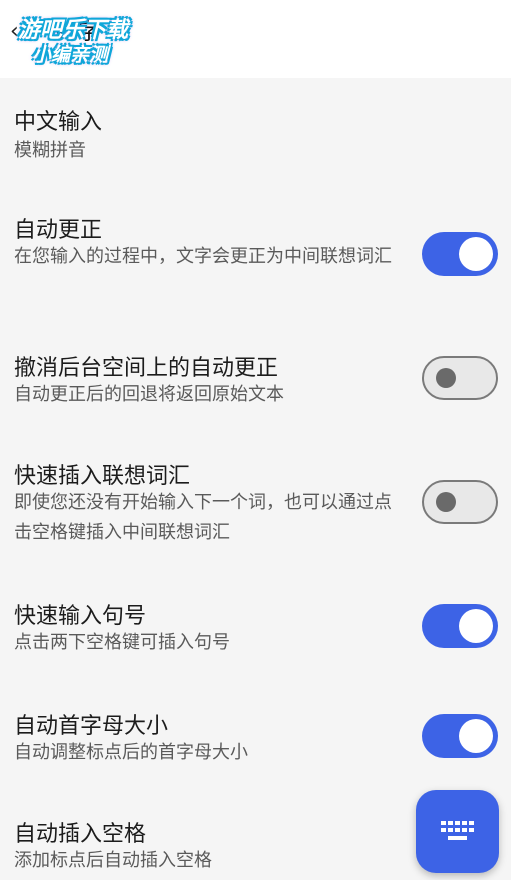 Image resolution: width=511 pixels, height=880 pixels. I want to click on auto-correct-toggle, so click(460, 254).